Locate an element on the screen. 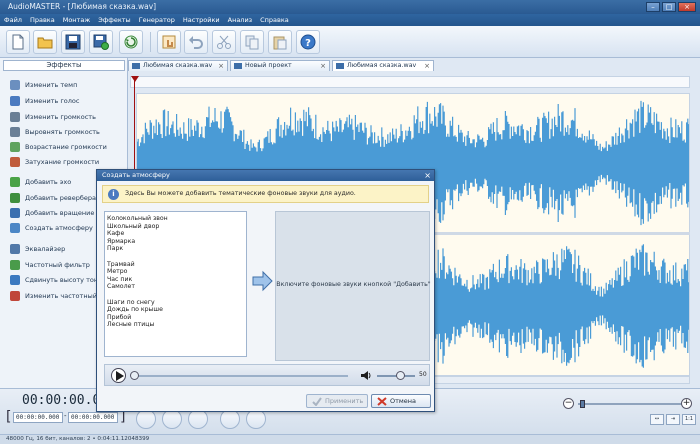 This screenshot has height=444, width=700. preview-seek-track is located at coordinates (240, 376).